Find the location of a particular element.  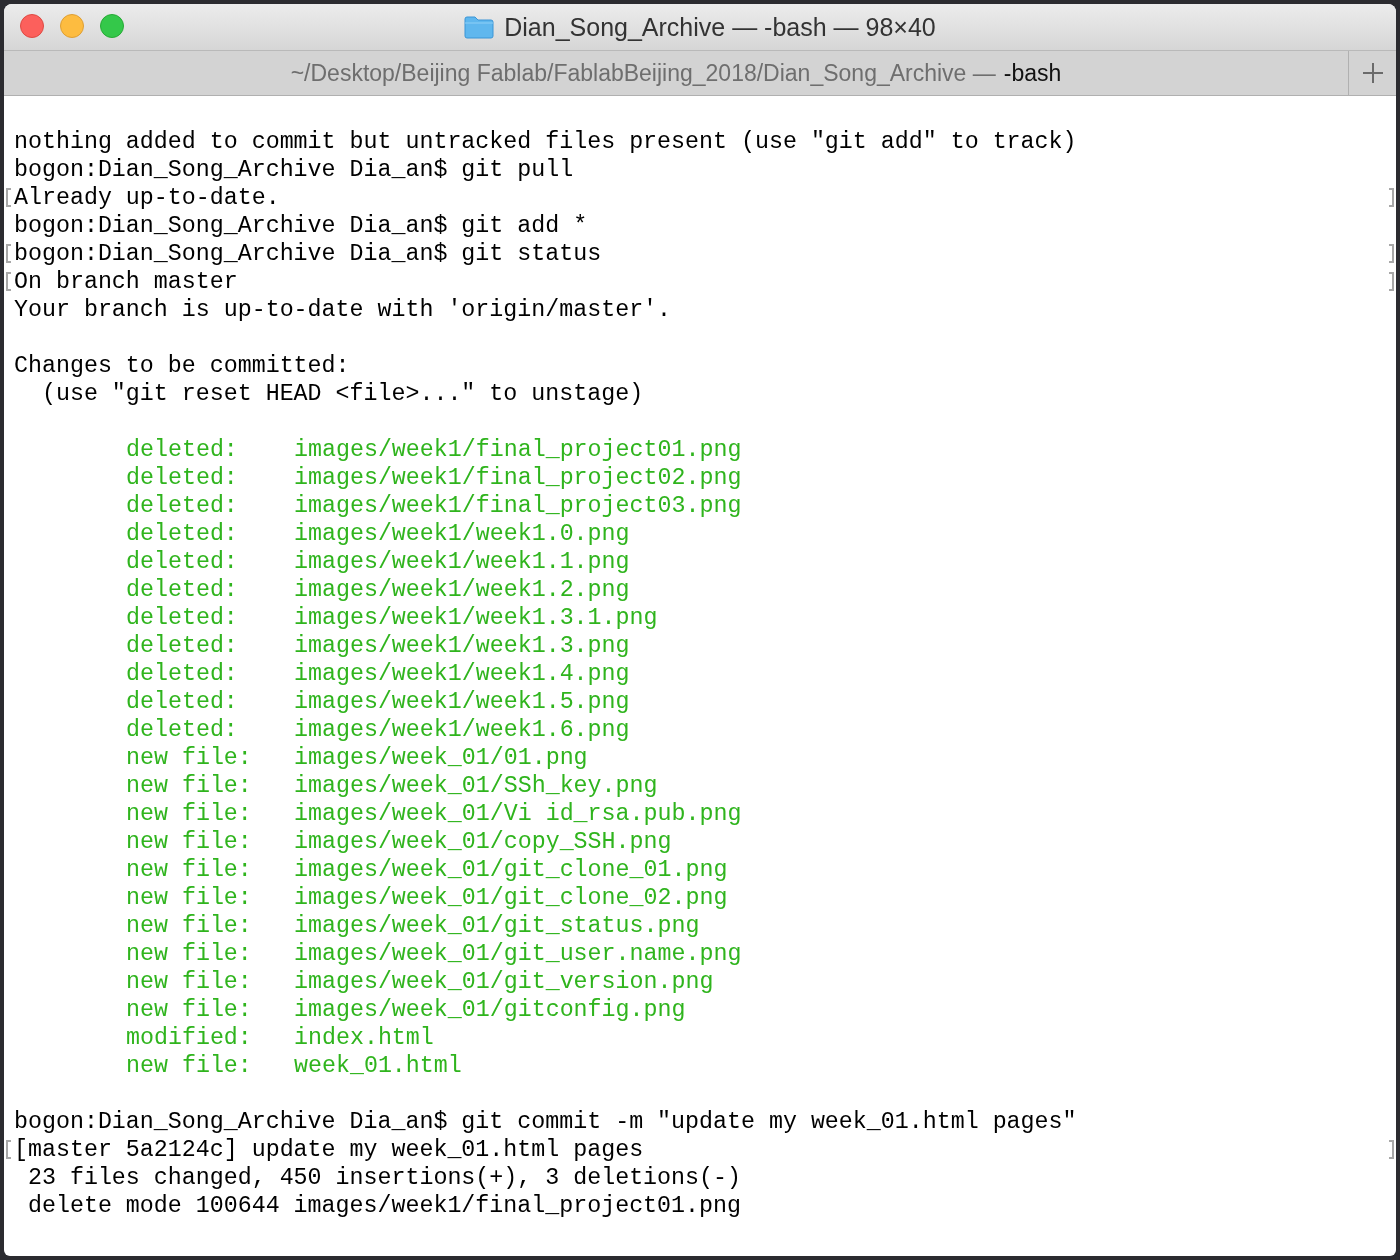

file-path: images/week_01/SSh_key.png is located at coordinates (476, 786).